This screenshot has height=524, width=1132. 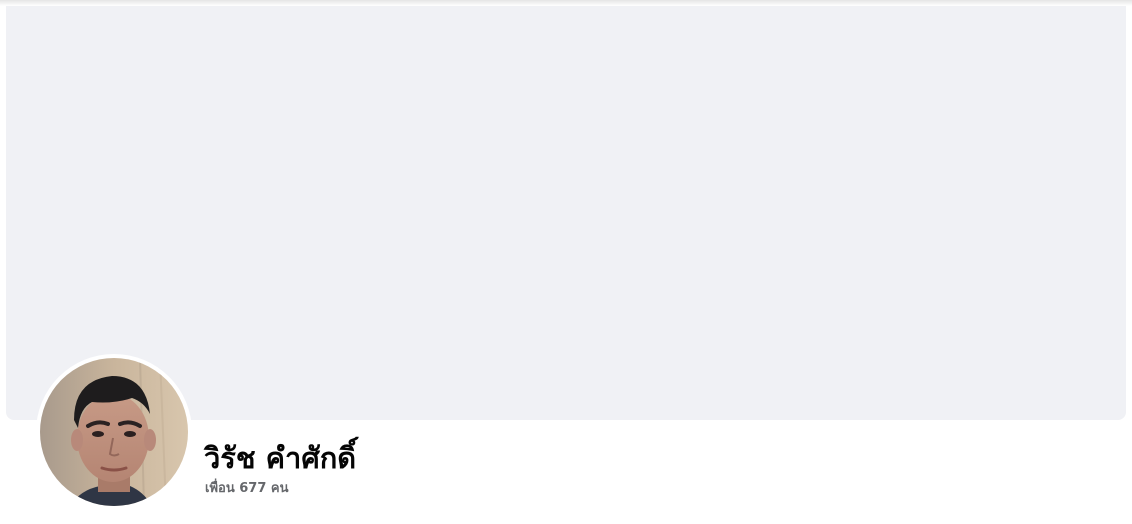 What do you see at coordinates (280, 458) in the screenshot?
I see `profile-name: วิรัช คำศักดิ์` at bounding box center [280, 458].